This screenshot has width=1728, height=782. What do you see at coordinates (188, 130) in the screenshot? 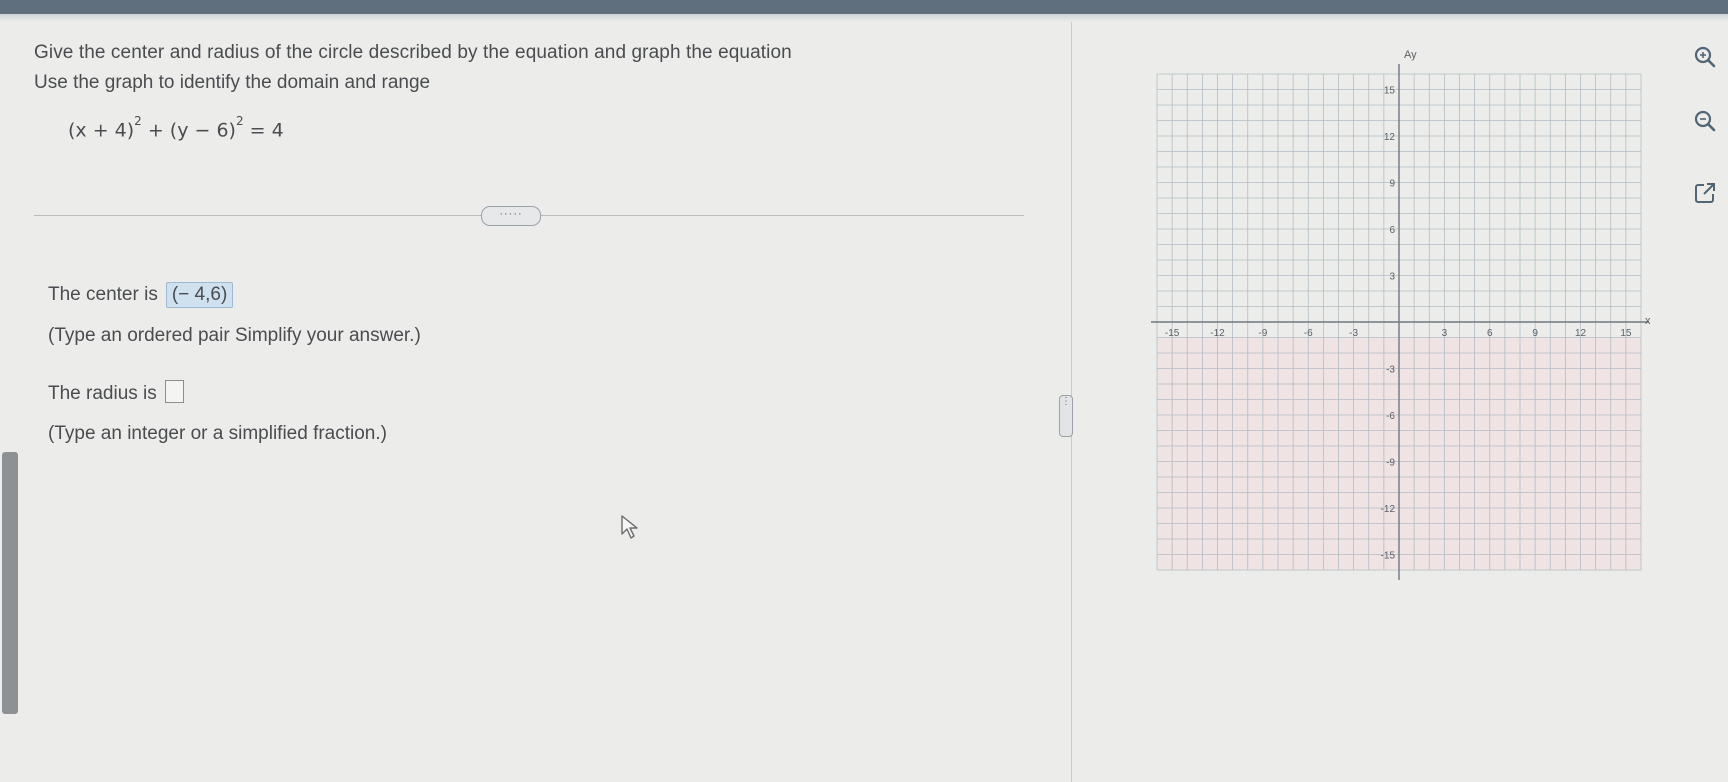
I see `equation-part: + (y − 6)` at bounding box center [188, 130].